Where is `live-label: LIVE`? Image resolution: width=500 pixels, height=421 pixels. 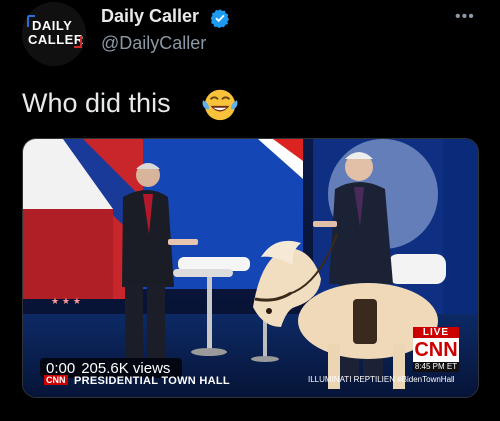
live-label: LIVE is located at coordinates (436, 332).